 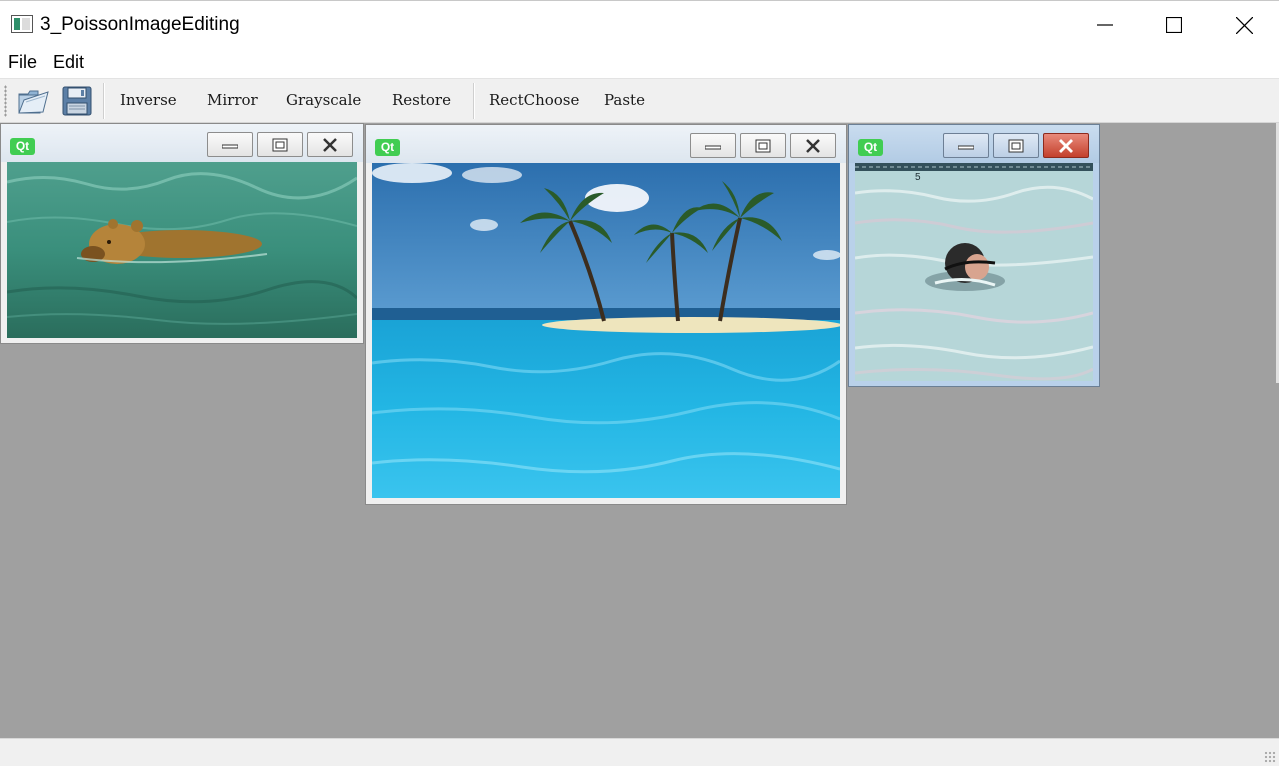 What do you see at coordinates (22, 24) in the screenshot?
I see `app-icon` at bounding box center [22, 24].